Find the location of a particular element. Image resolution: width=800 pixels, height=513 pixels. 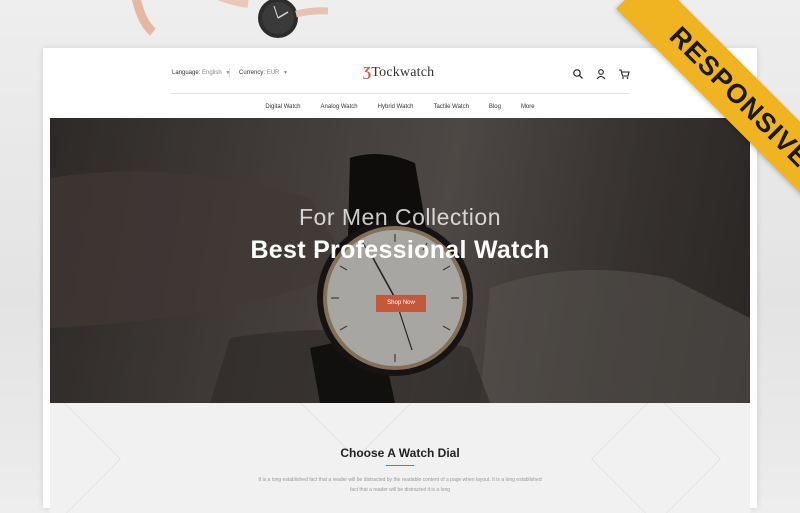

language-selector: Language: English ▼ is located at coordinates (201, 73).